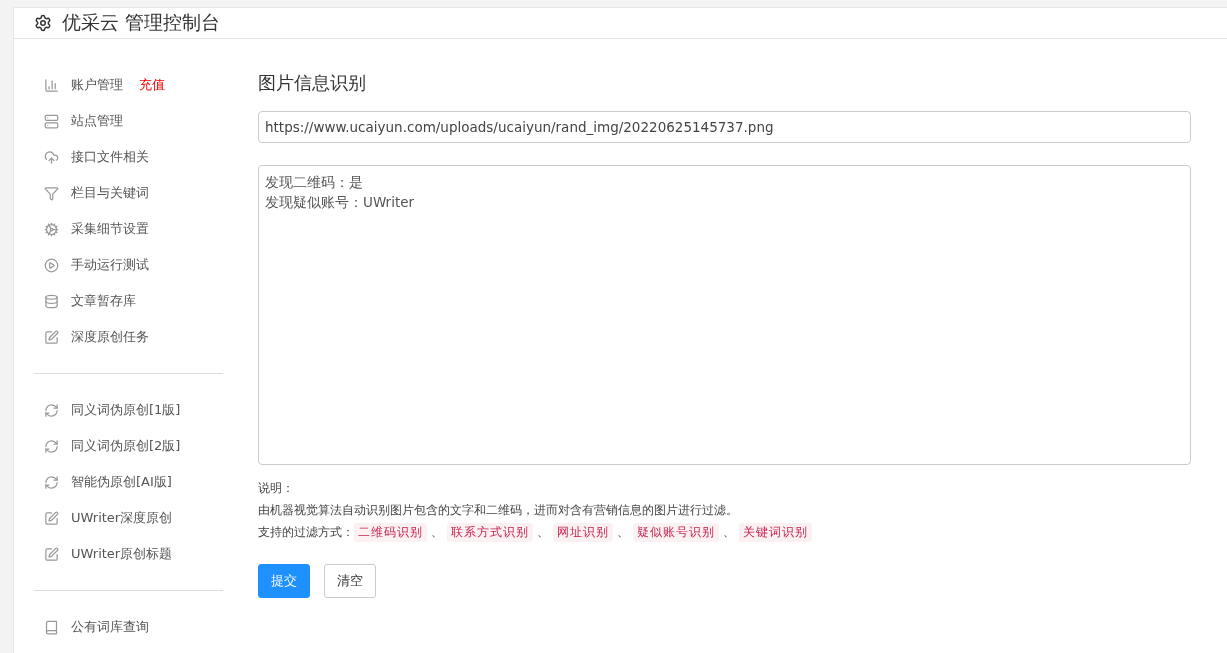 The width and height of the screenshot is (1227, 653). Describe the element at coordinates (350, 581) in the screenshot. I see `clear-button: 清空` at that location.